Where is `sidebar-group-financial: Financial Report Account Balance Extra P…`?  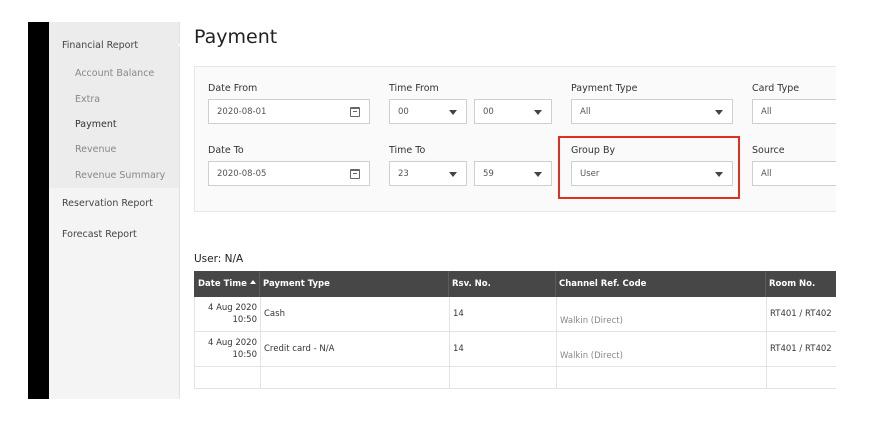
sidebar-group-financial: Financial Report Account Balance Extra P… is located at coordinates (114, 105).